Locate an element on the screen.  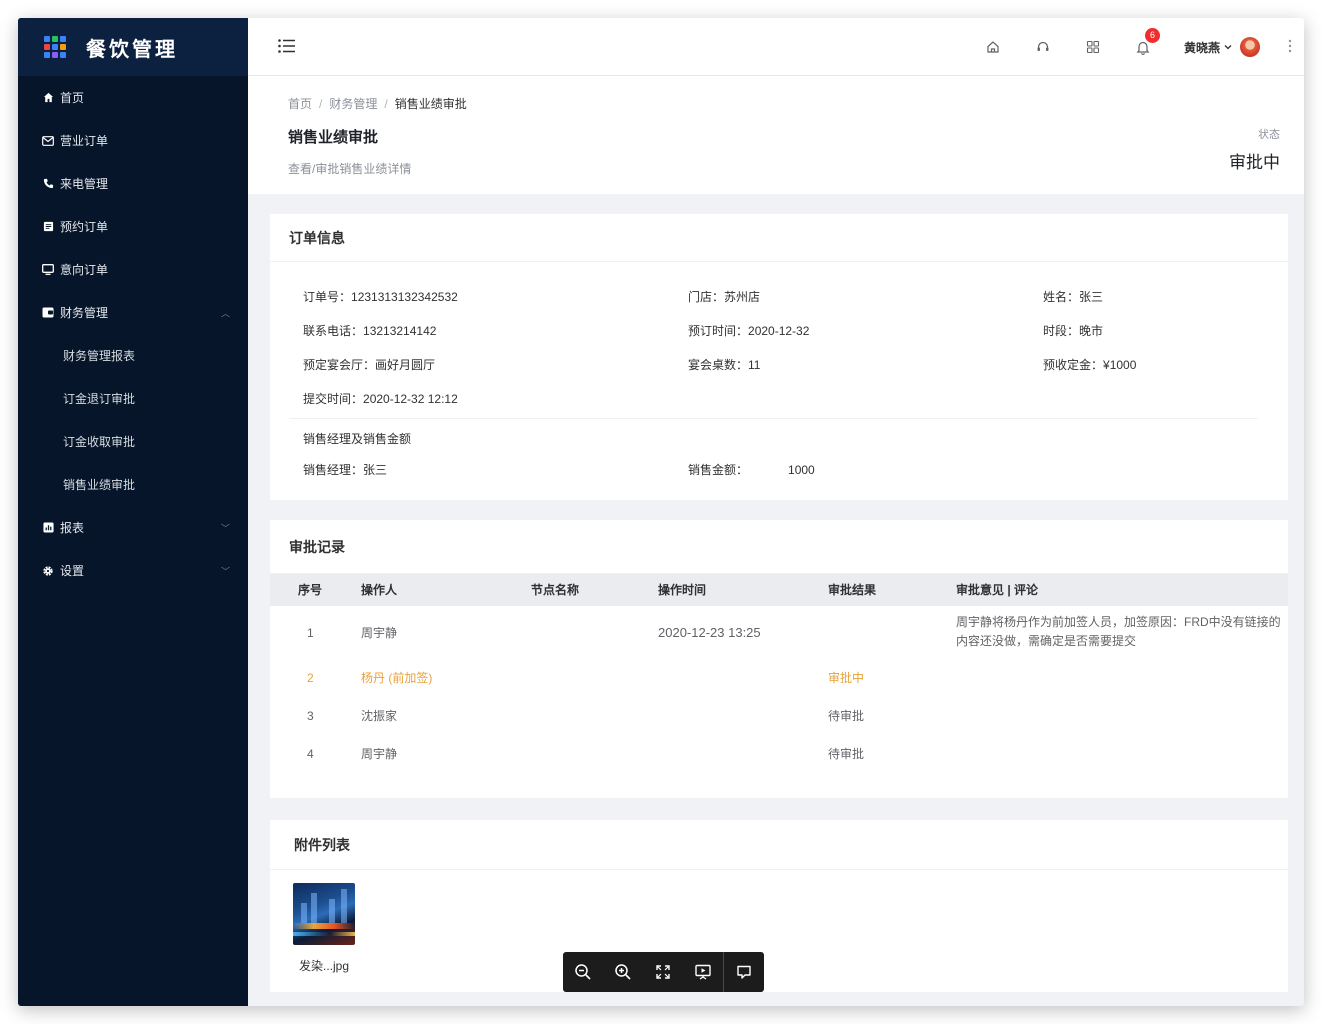
card-title: 订单信息 is located at coordinates (779, 238).